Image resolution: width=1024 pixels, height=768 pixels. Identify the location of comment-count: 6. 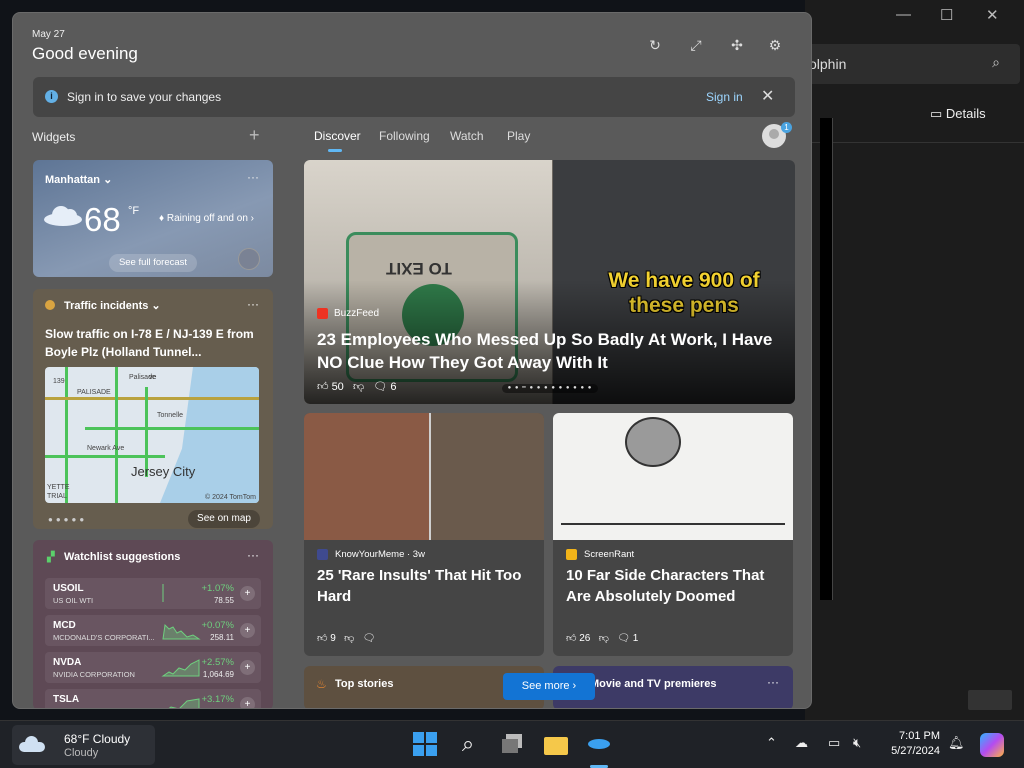
(393, 387).